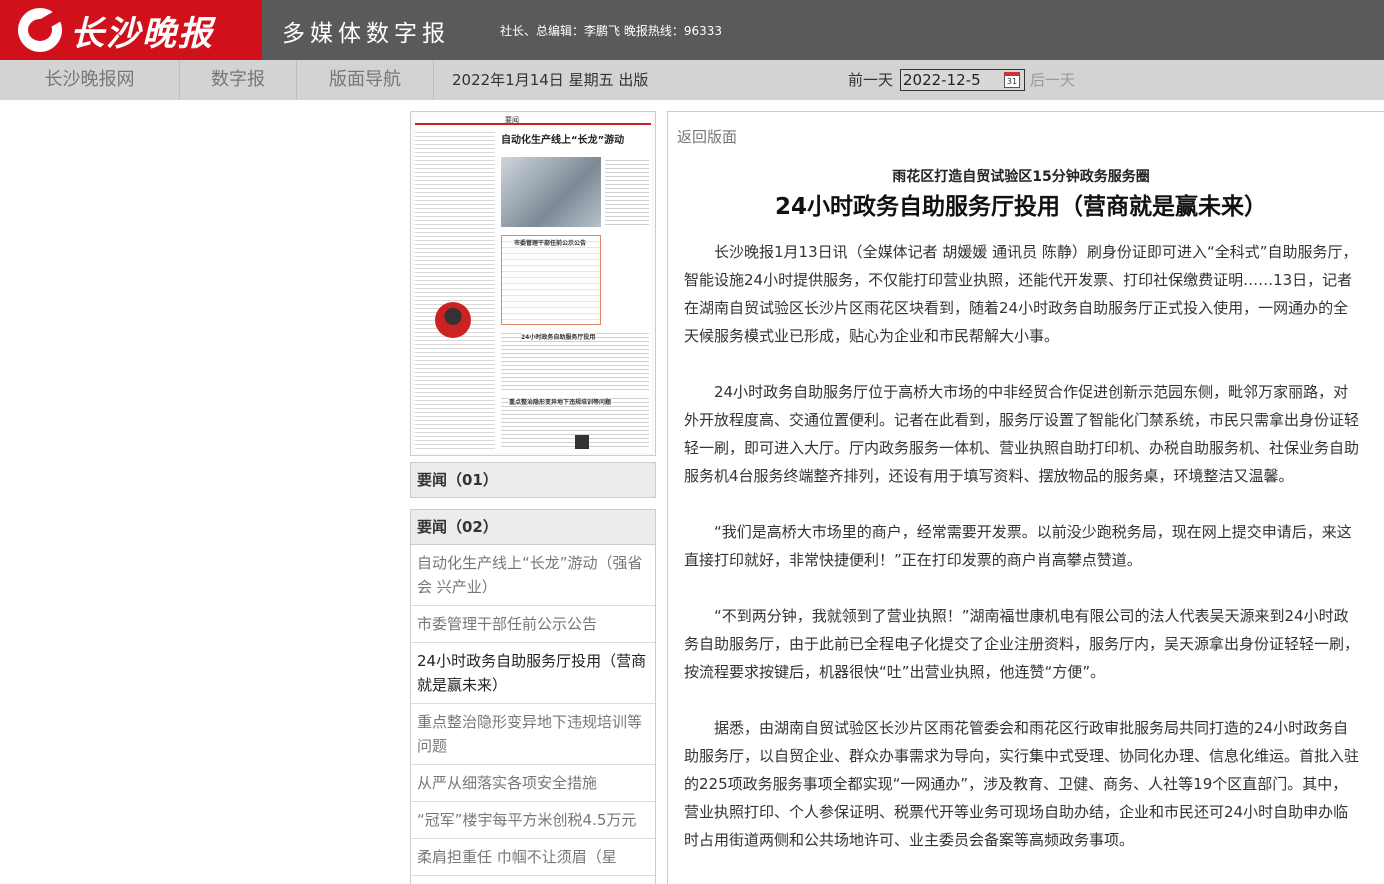 Image resolution: width=1384 pixels, height=884 pixels. Describe the element at coordinates (533, 527) in the screenshot. I see `section-page-02: 要闻（02）` at that location.